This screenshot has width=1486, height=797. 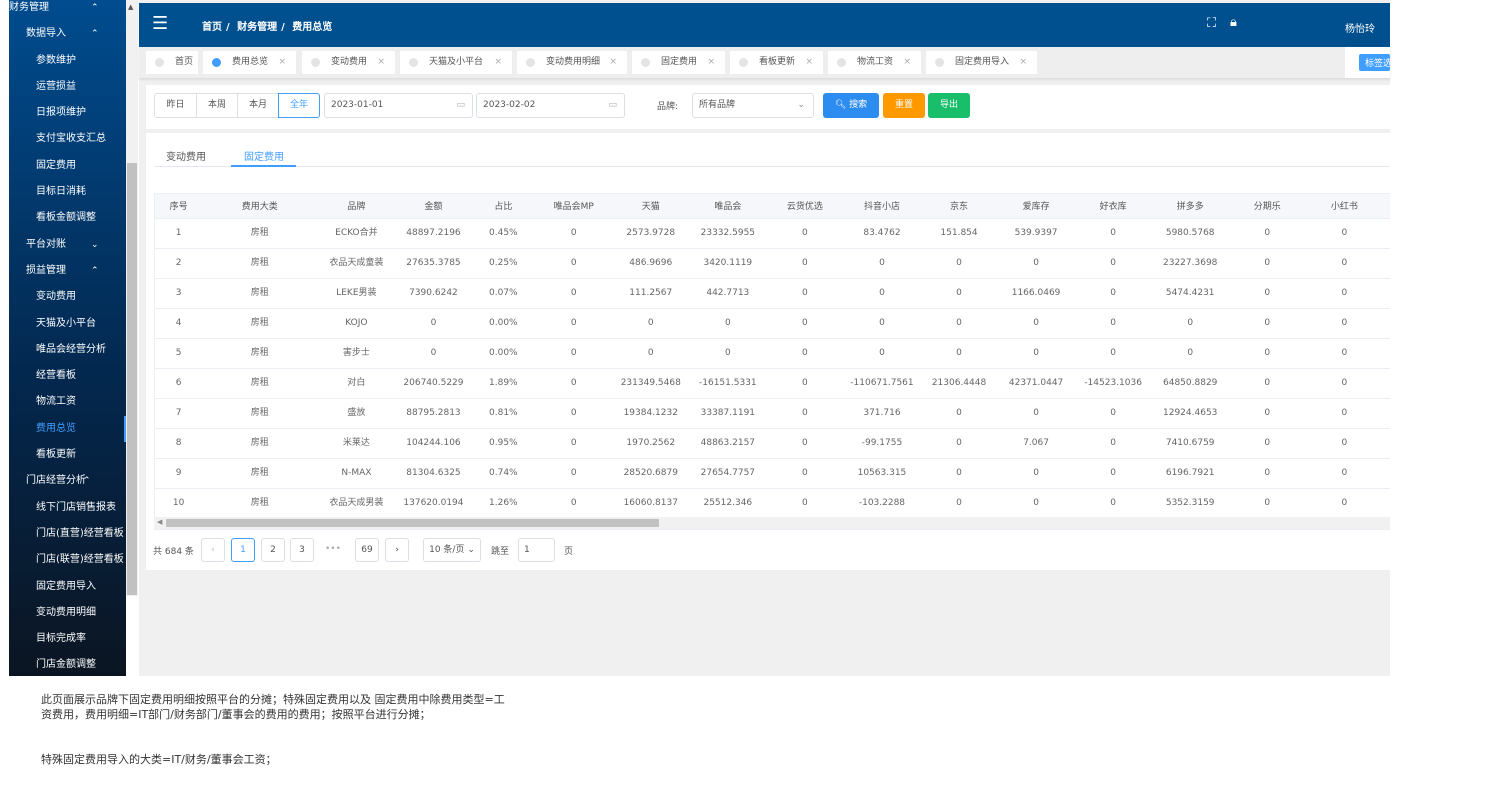 I want to click on menu-icon: ☰, so click(x=160, y=24).